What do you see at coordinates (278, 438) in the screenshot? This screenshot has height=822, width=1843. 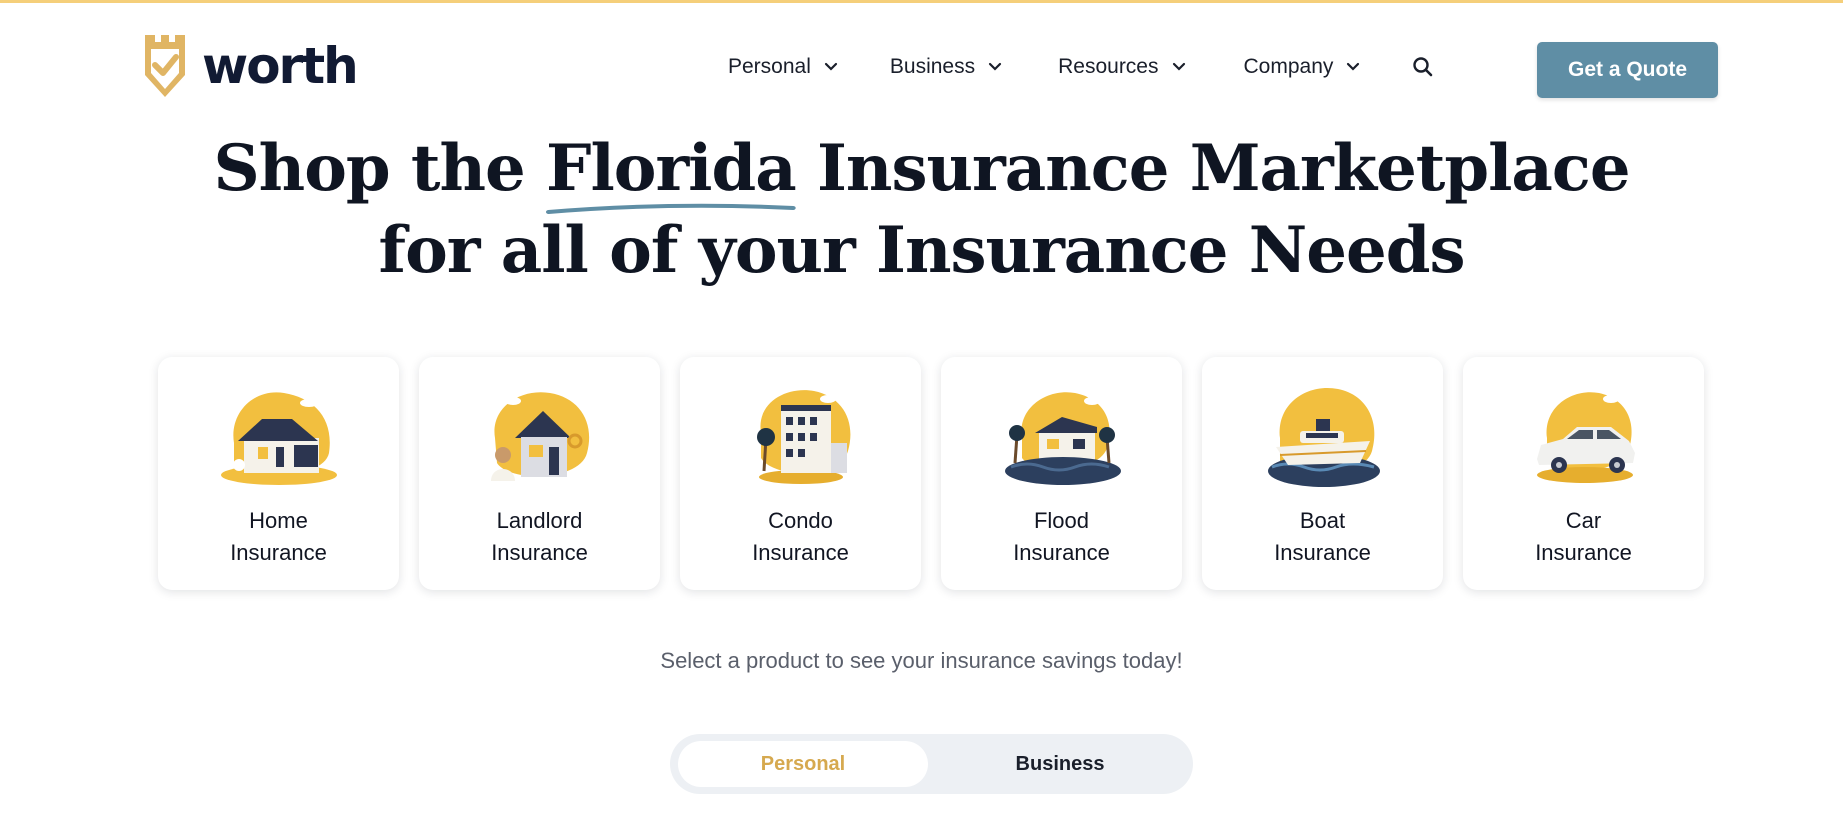 I see `house-icon` at bounding box center [278, 438].